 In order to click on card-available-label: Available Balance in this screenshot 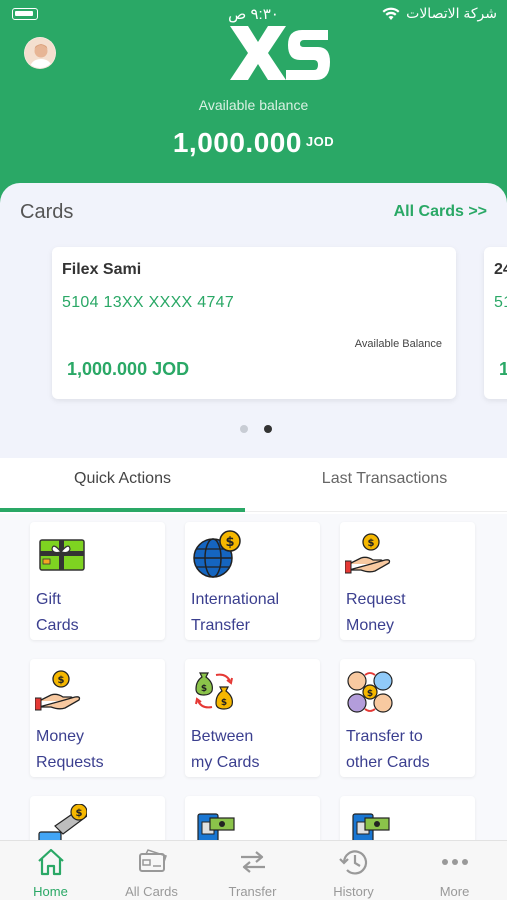, I will do `click(398, 344)`.